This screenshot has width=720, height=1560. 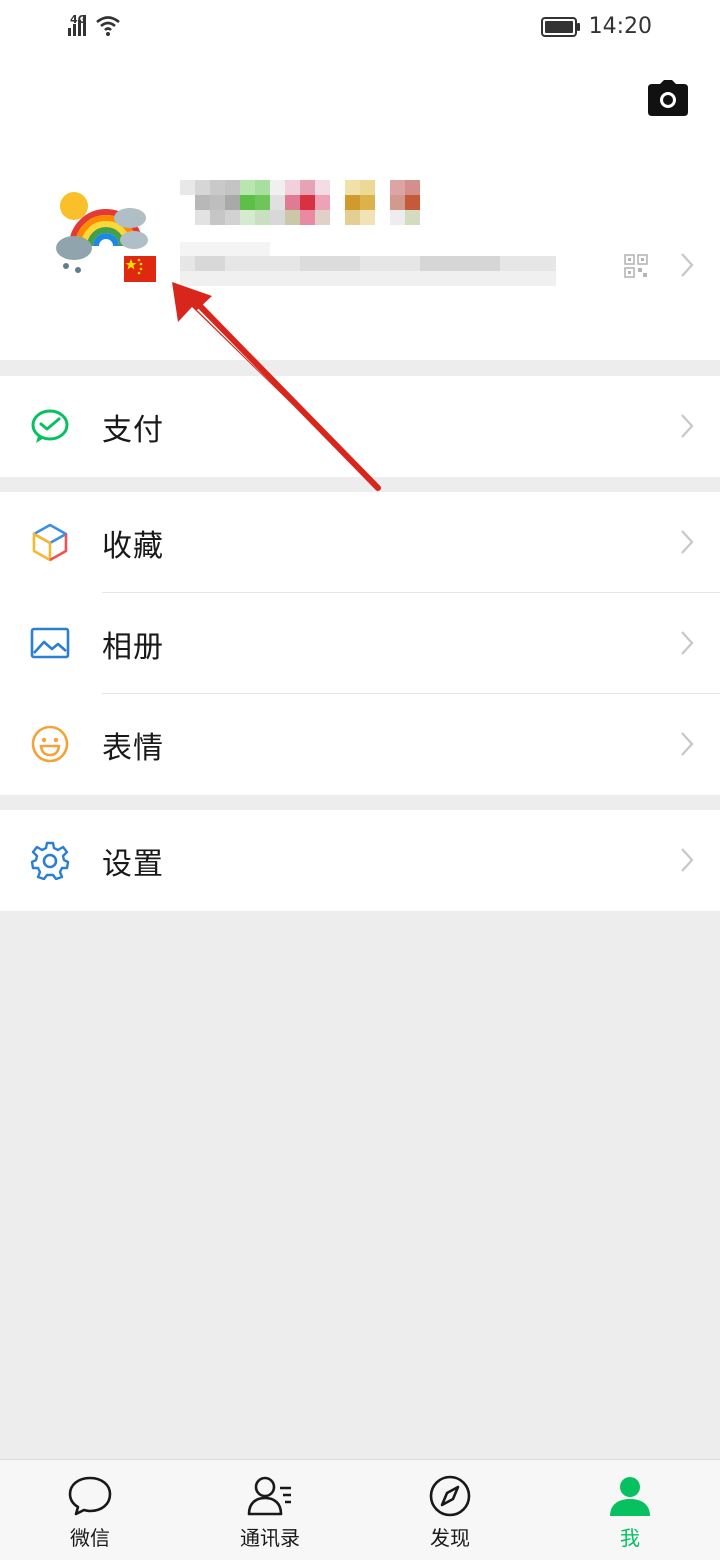 I want to click on tab-label: 我, so click(x=630, y=1538).